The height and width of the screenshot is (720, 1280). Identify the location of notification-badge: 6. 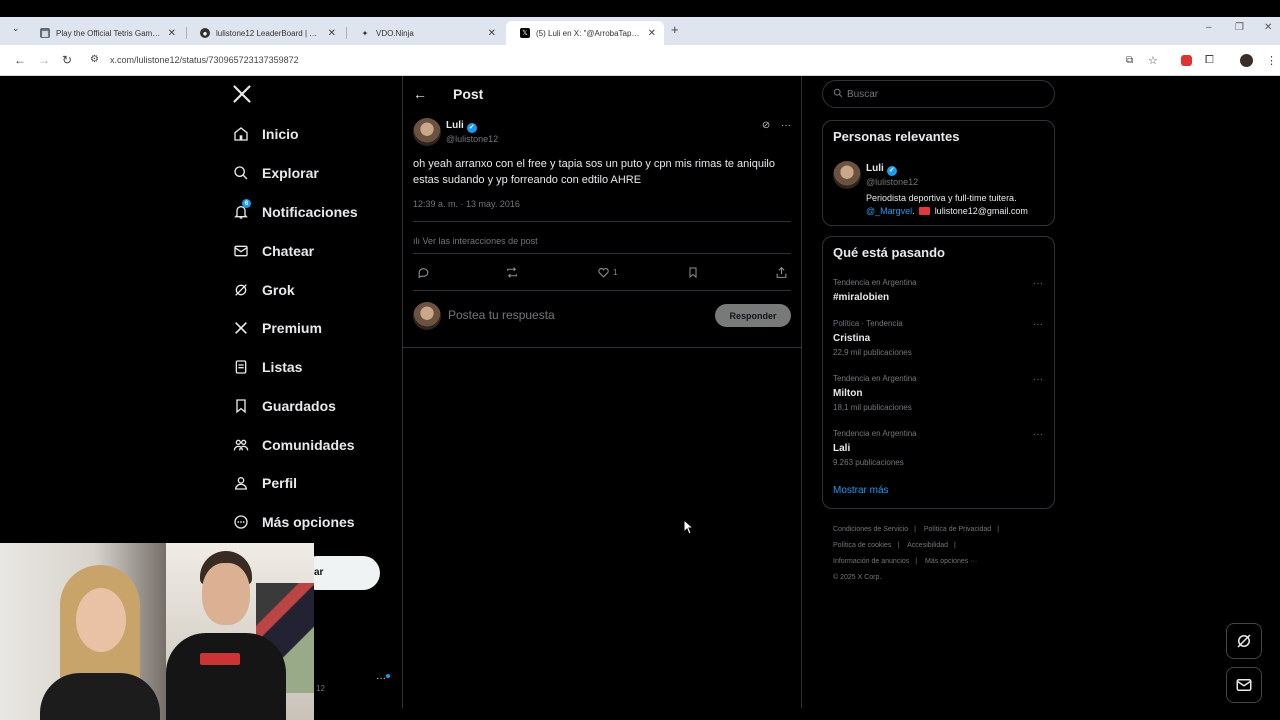
(246, 203).